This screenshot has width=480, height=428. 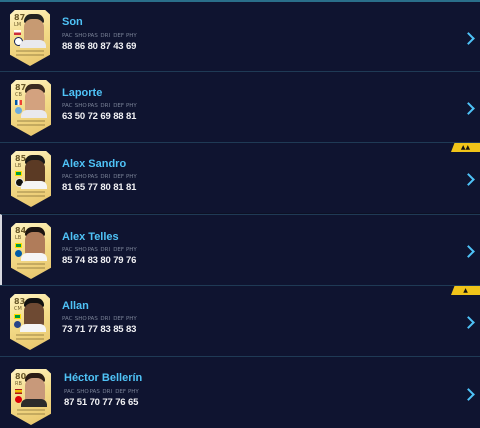 What do you see at coordinates (82, 93) in the screenshot?
I see `player-name: Laporte` at bounding box center [82, 93].